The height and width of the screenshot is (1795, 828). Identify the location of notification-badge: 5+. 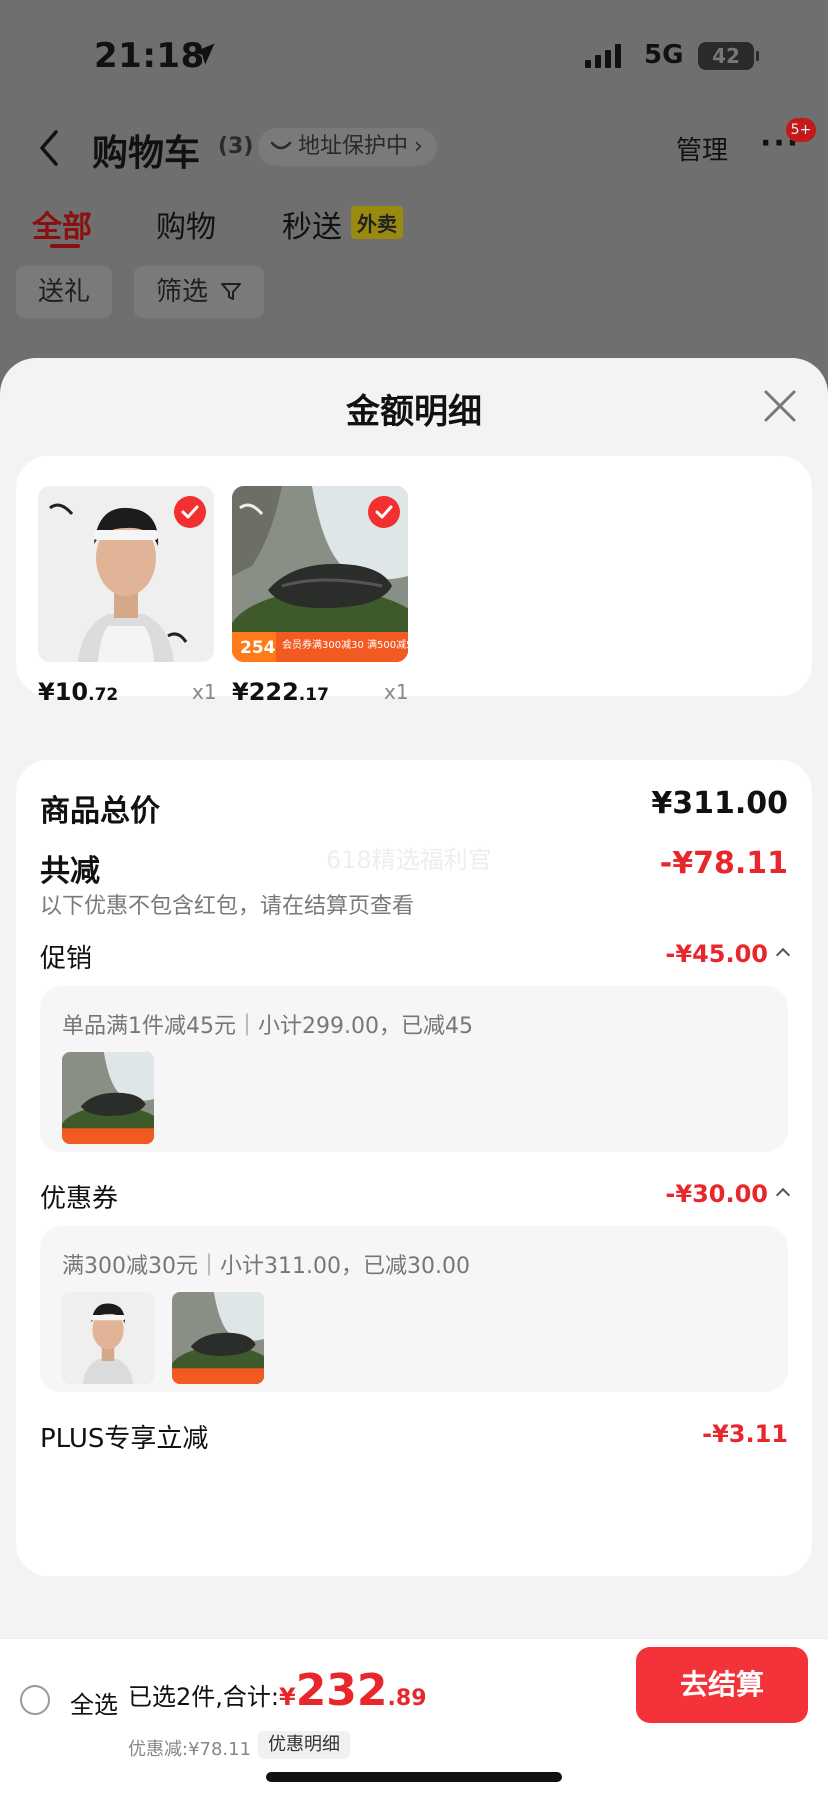
(801, 130).